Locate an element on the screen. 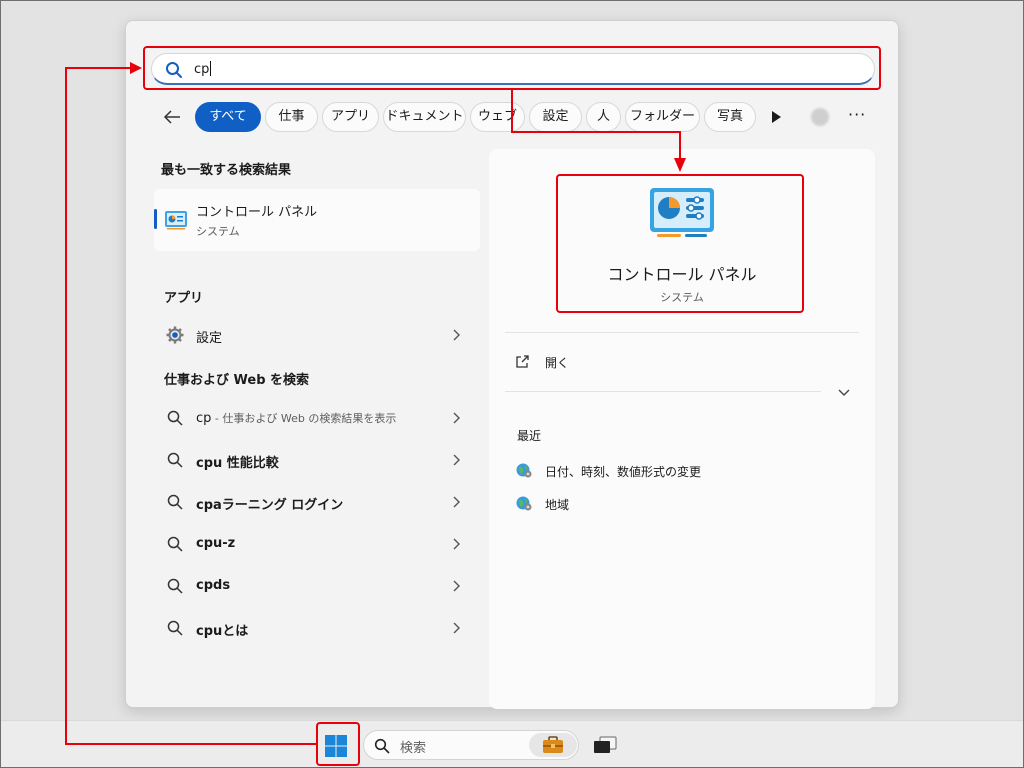 This screenshot has height=768, width=1024. taskbar-search-placeholder: 検索 is located at coordinates (413, 748).